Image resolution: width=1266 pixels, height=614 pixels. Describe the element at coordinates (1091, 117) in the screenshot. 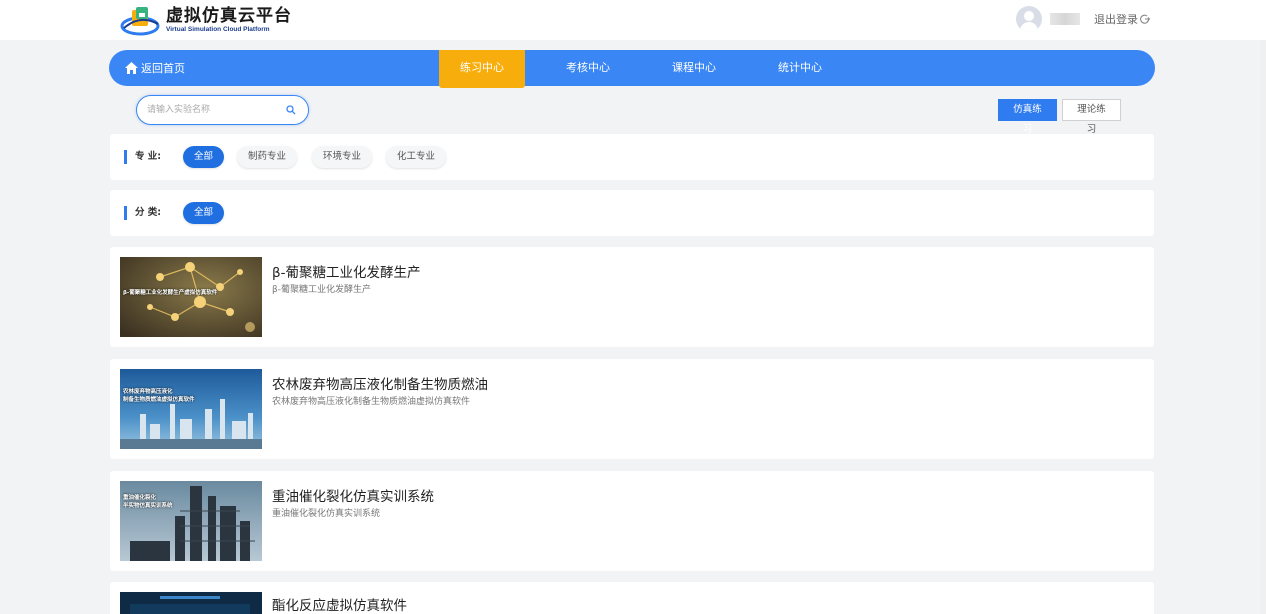

I see `theory-practice-button: 理论练习` at that location.